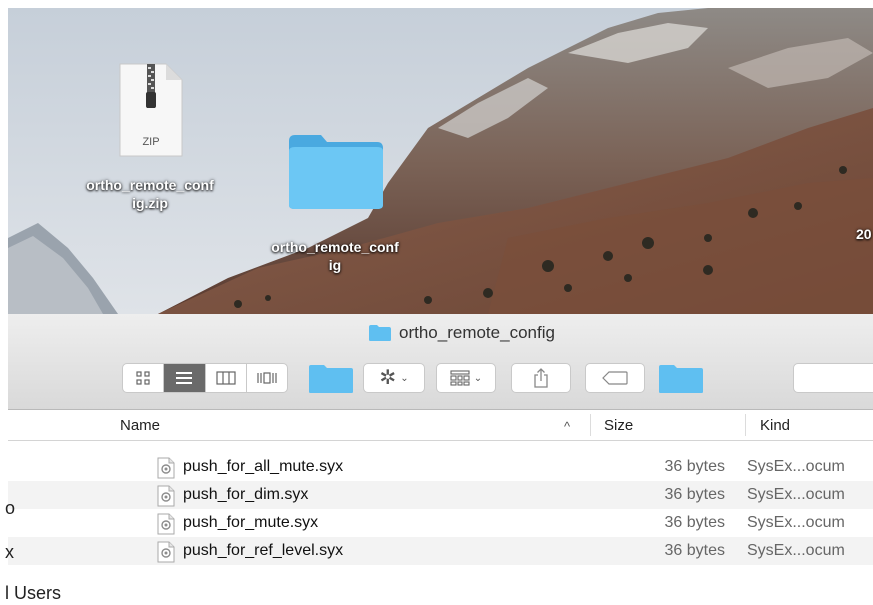 The width and height of the screenshot is (873, 605). Describe the element at coordinates (263, 550) in the screenshot. I see `file-name: push_for_ref_level.syx` at that location.